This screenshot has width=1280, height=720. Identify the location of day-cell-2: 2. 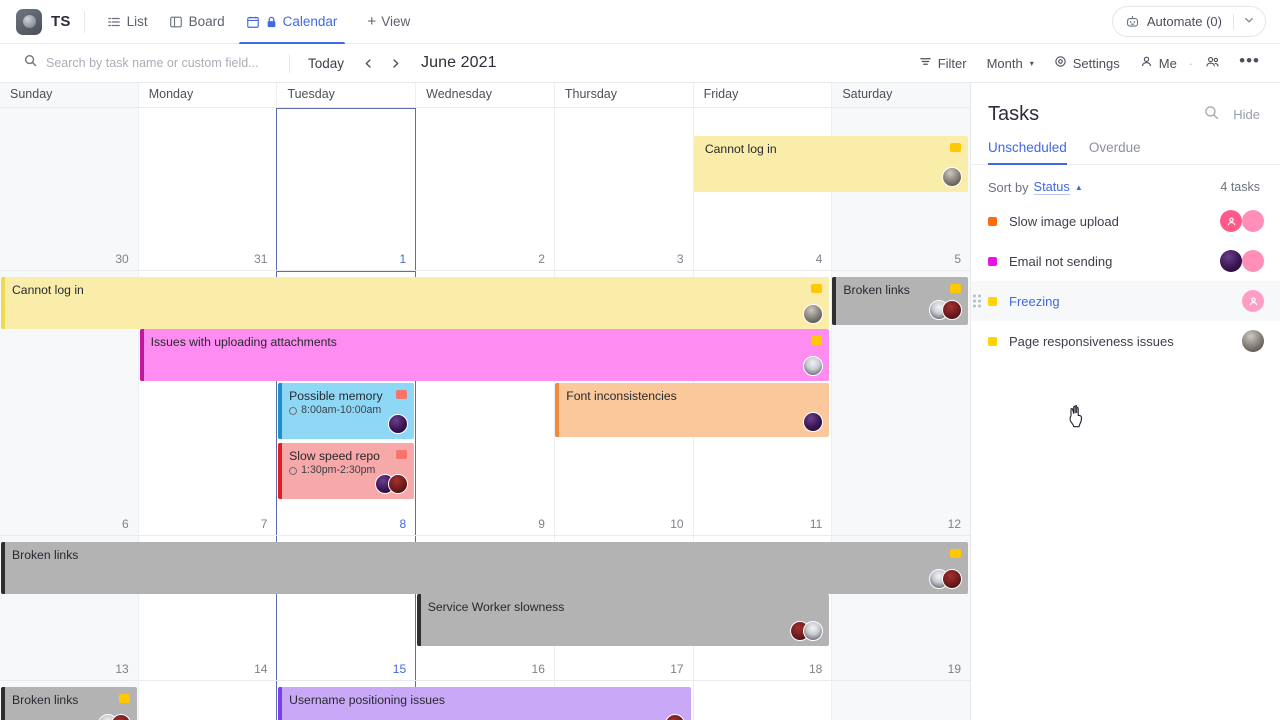
(485, 189).